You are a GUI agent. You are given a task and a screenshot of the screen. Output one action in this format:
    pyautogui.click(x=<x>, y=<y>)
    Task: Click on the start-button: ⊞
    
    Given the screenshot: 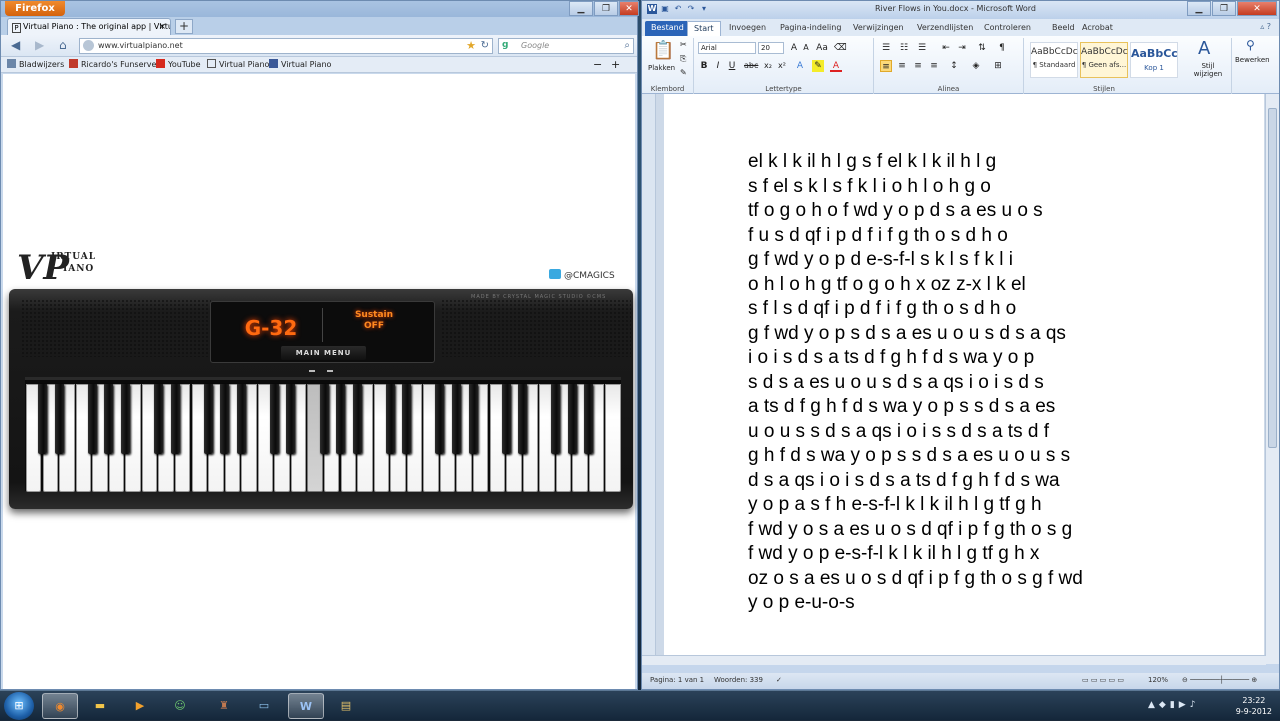 What is the action you would take?
    pyautogui.click(x=19, y=706)
    